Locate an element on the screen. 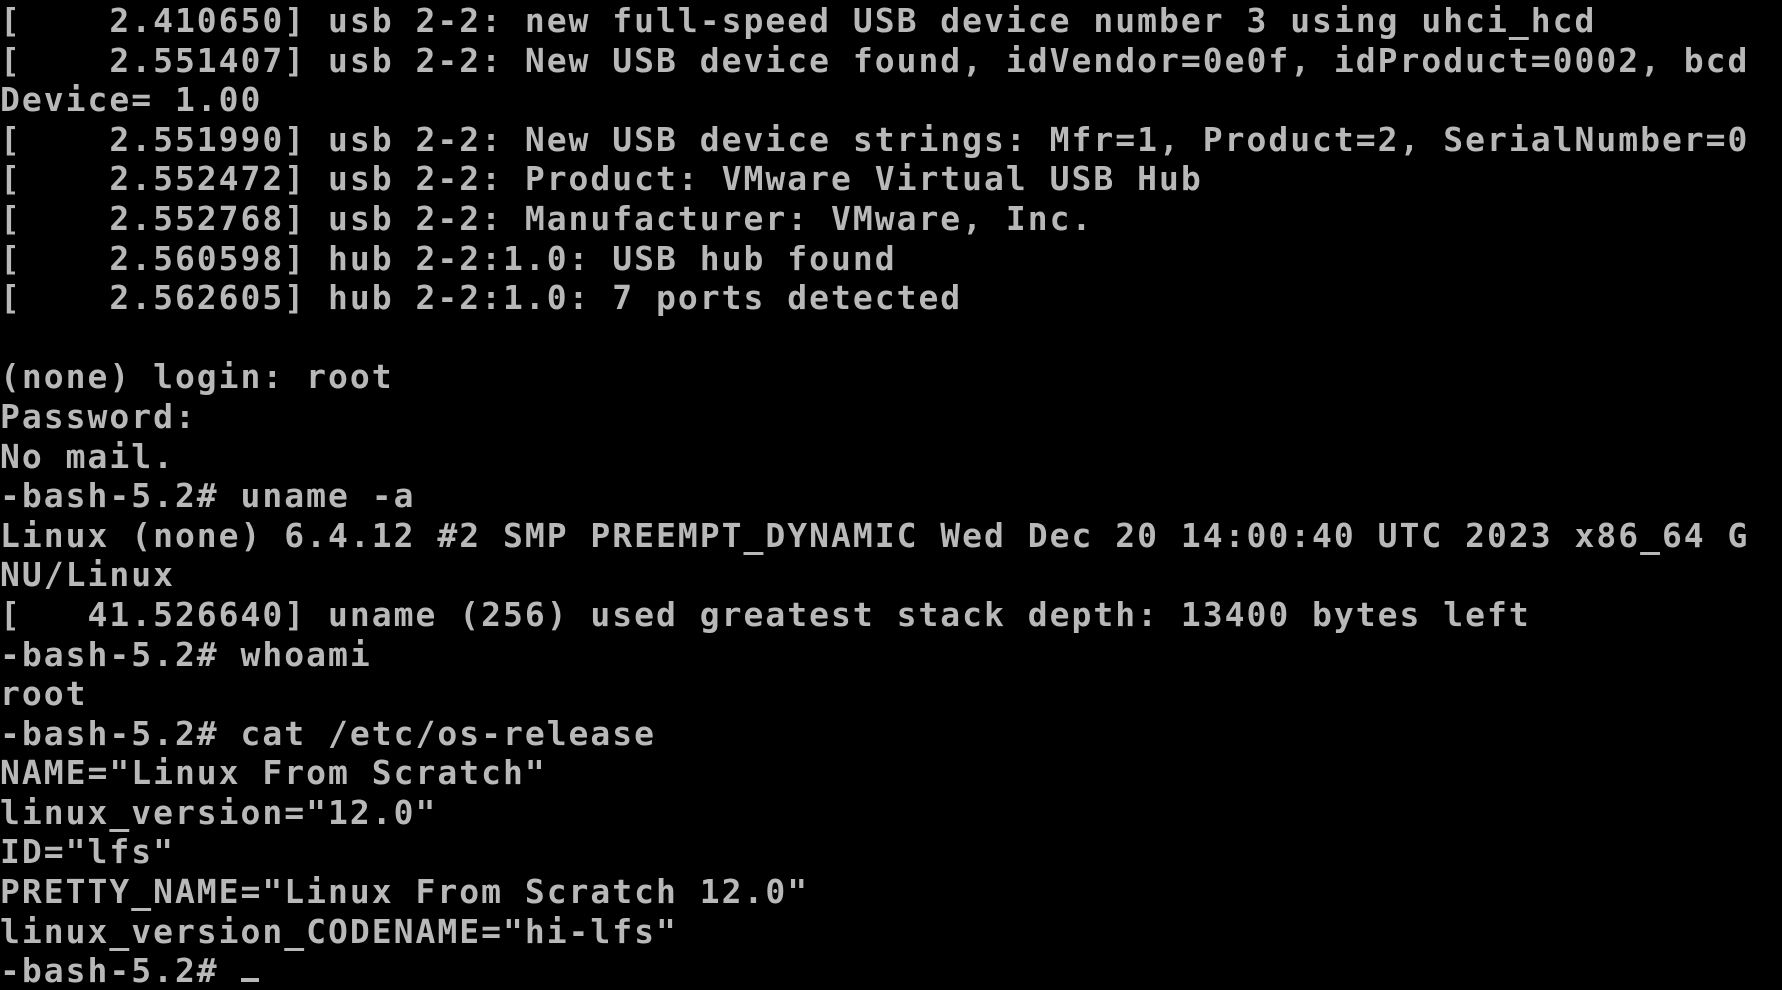 This screenshot has height=990, width=1782. console-line: -bash-5.2# cat /etc/os-release is located at coordinates (328, 733).